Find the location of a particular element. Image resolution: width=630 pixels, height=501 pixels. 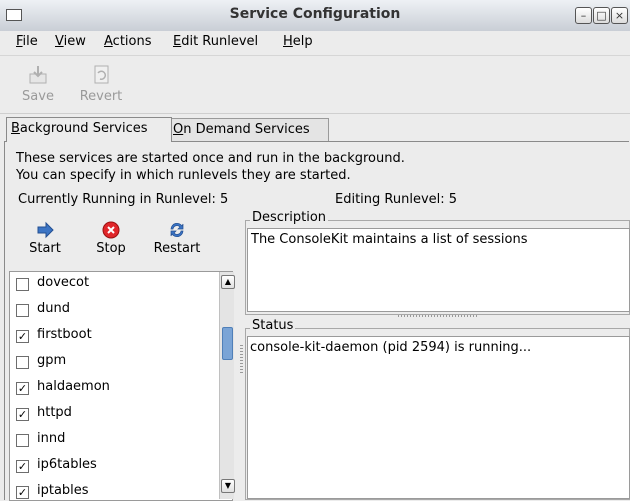

save-icon is located at coordinates (38, 75).